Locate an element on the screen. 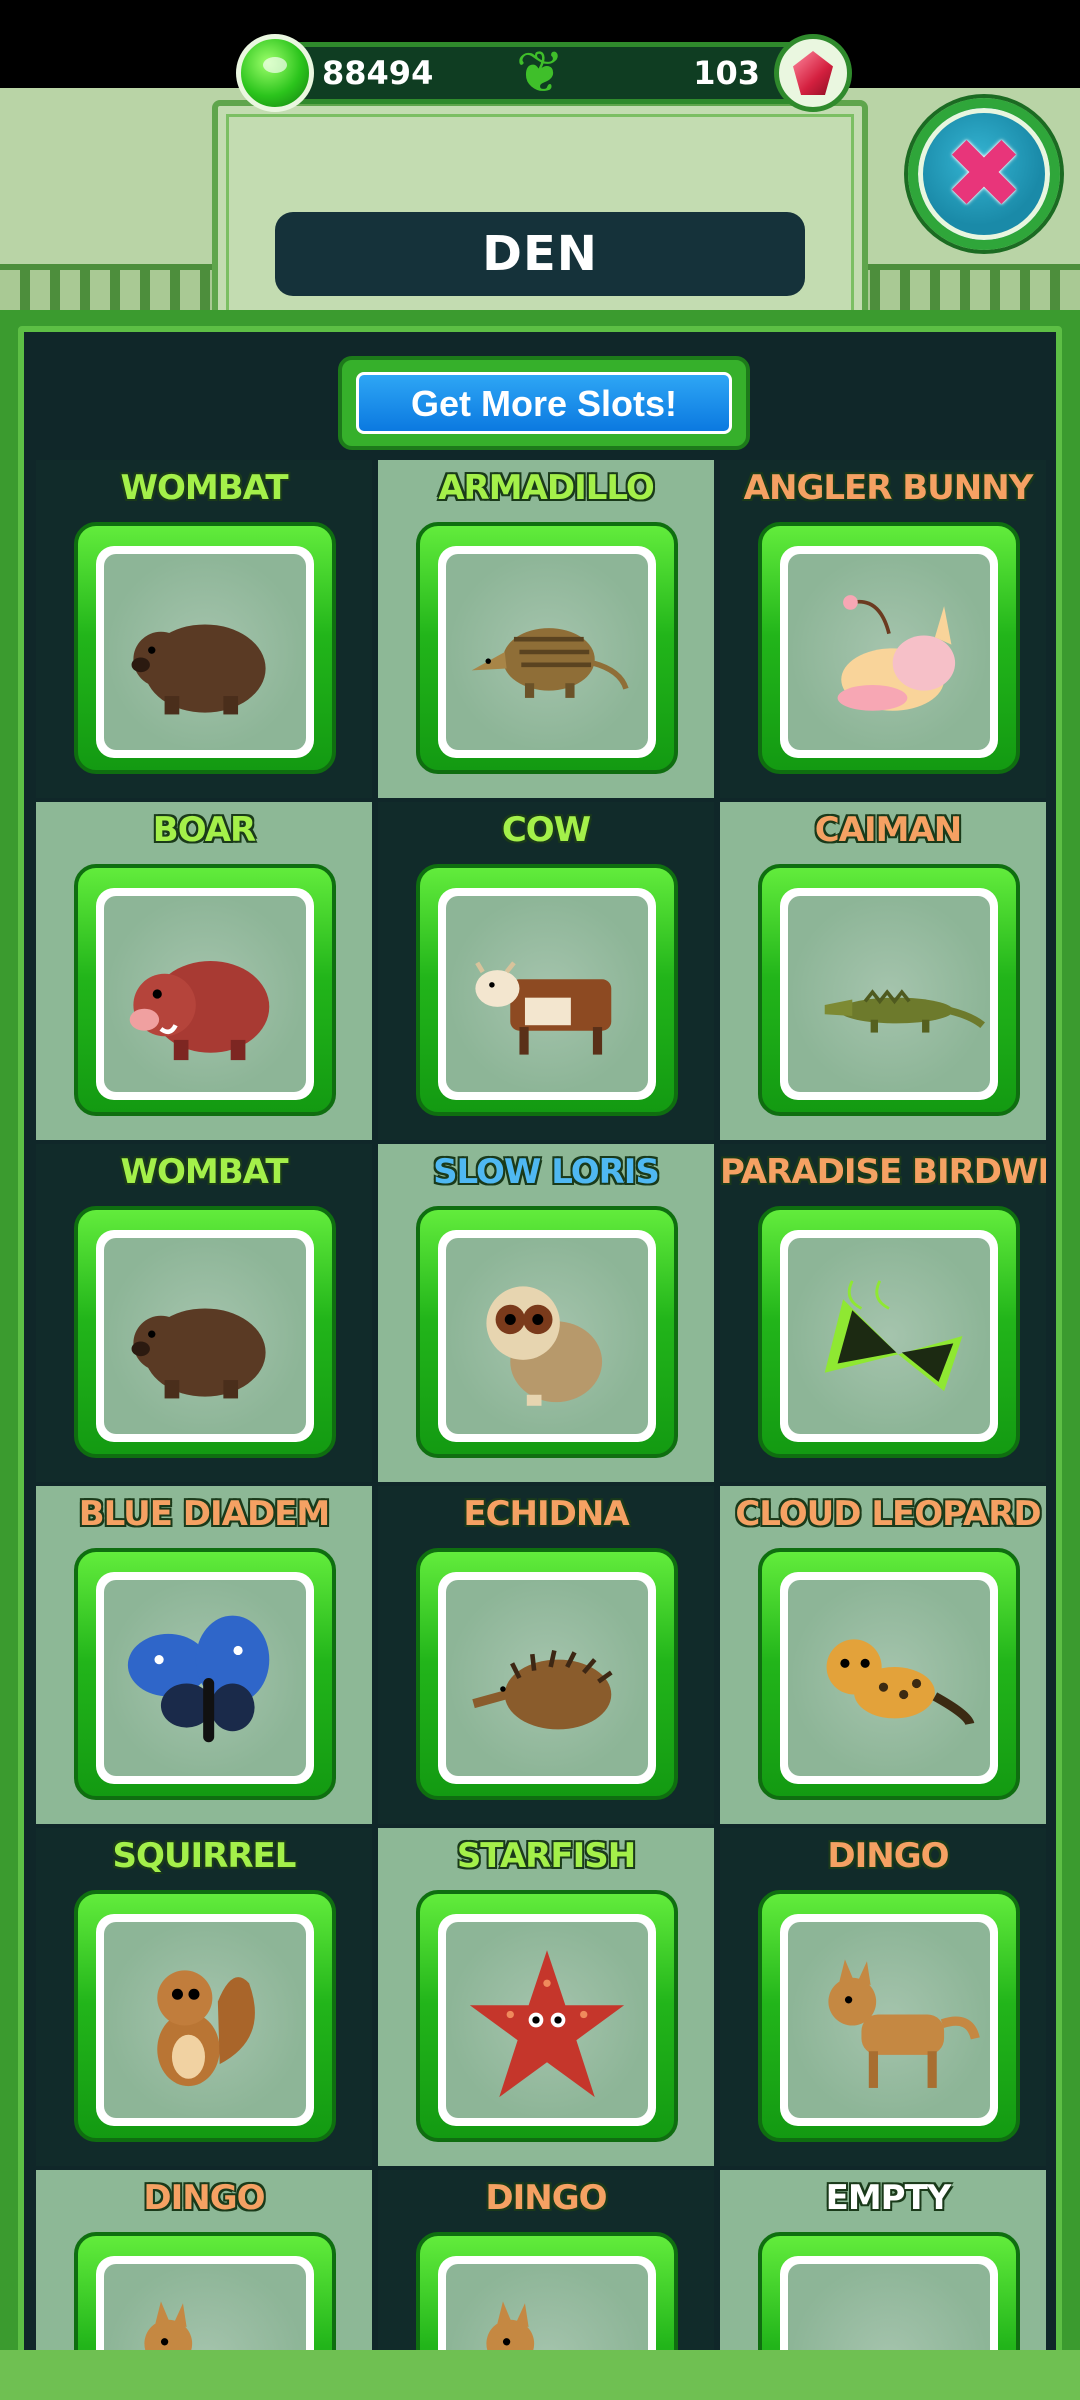  animal-slot: ECHIDNA is located at coordinates (546, 1655).